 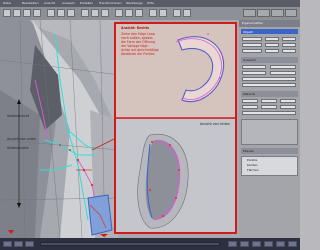 I want to click on timeline-slider, so click(x=130, y=244).